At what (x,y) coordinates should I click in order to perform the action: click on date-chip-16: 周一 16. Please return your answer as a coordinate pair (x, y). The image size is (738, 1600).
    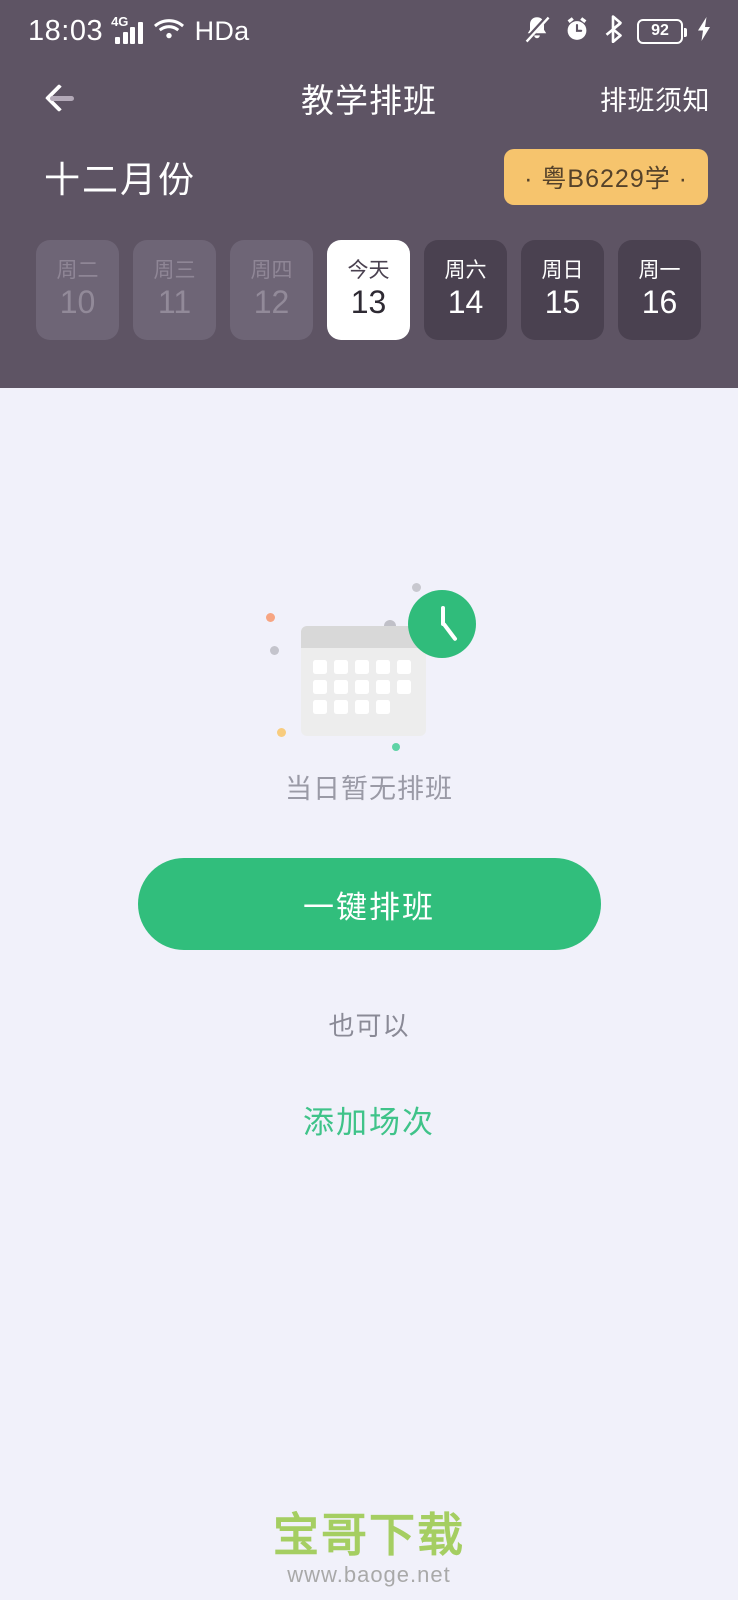
    Looking at the image, I should click on (659, 290).